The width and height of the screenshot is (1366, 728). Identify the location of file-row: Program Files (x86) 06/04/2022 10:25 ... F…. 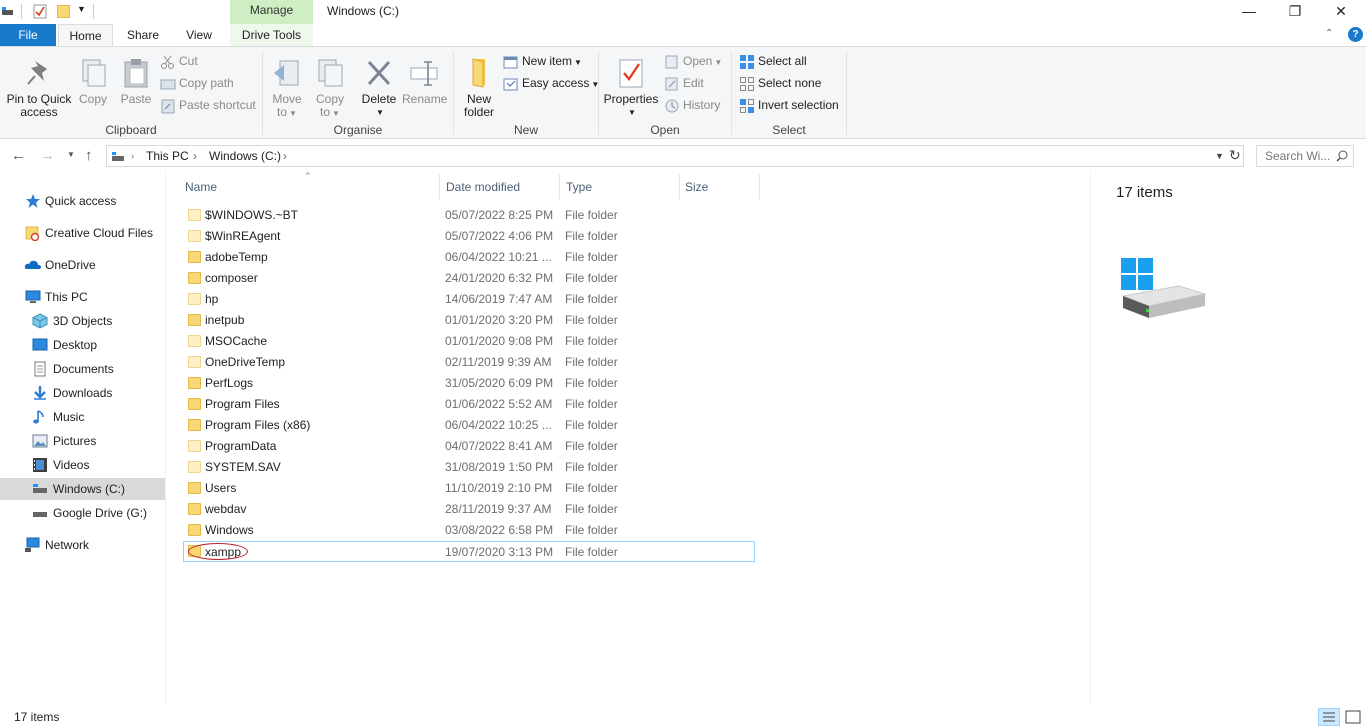
(469, 425).